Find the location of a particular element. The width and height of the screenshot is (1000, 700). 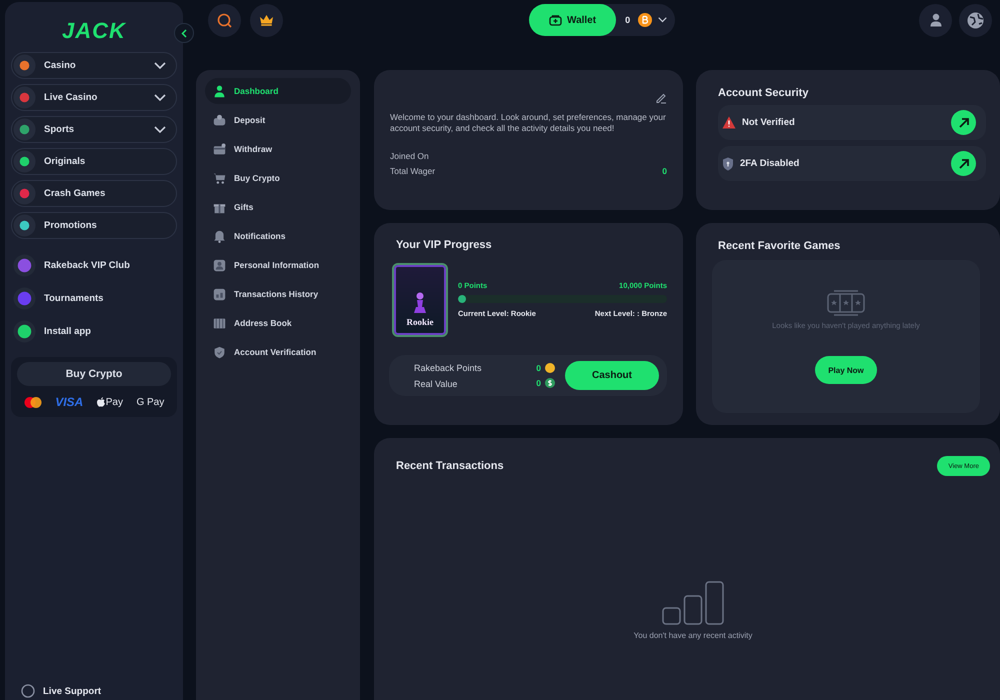

wager-value: 0 is located at coordinates (664, 171).